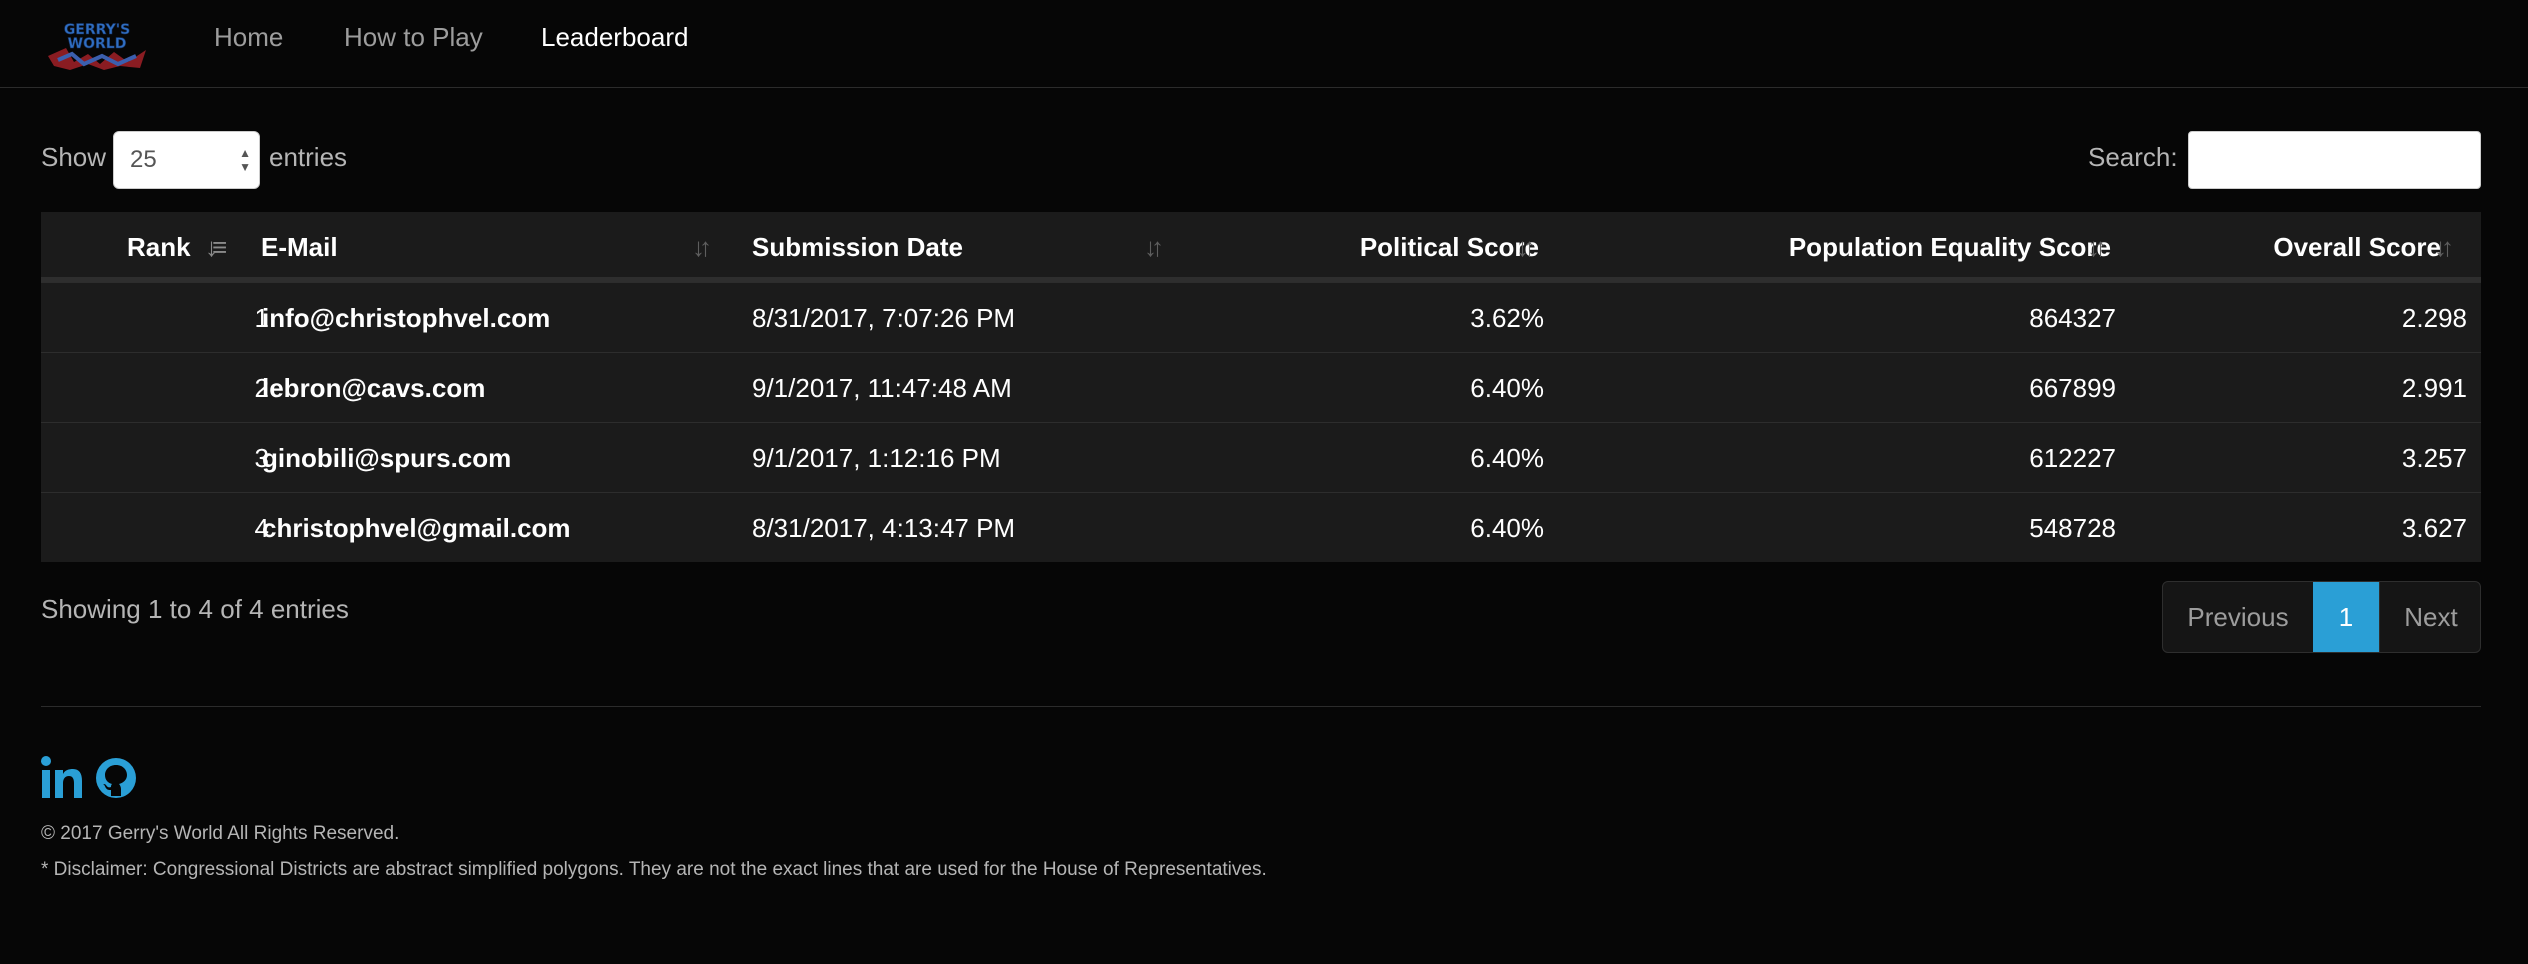  I want to click on column-header-political-score: Political Score, so click(1375, 247).